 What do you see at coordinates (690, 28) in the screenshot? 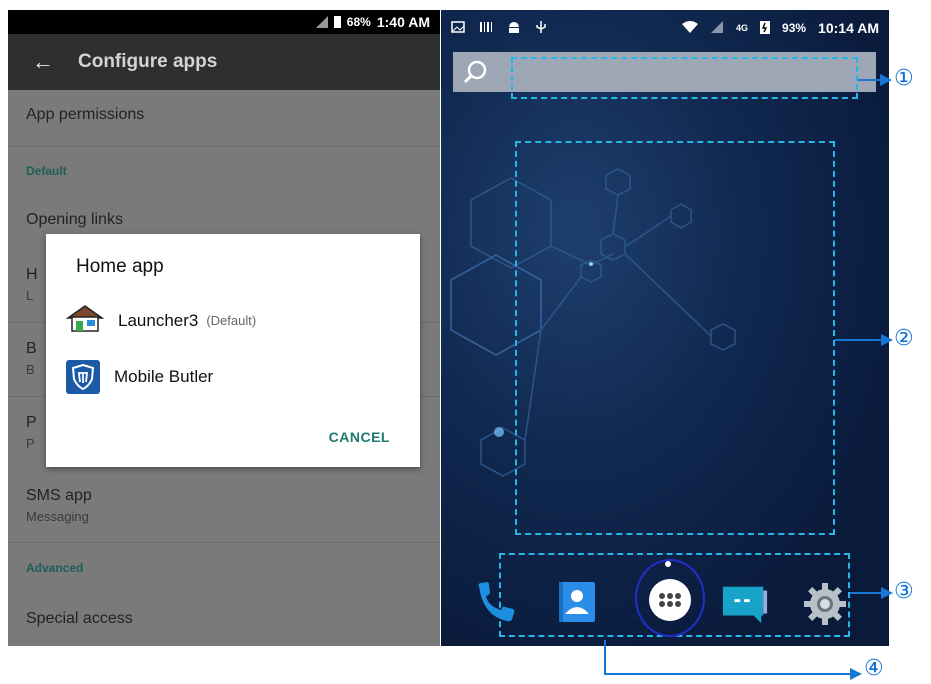
I see `wifi-icon` at bounding box center [690, 28].